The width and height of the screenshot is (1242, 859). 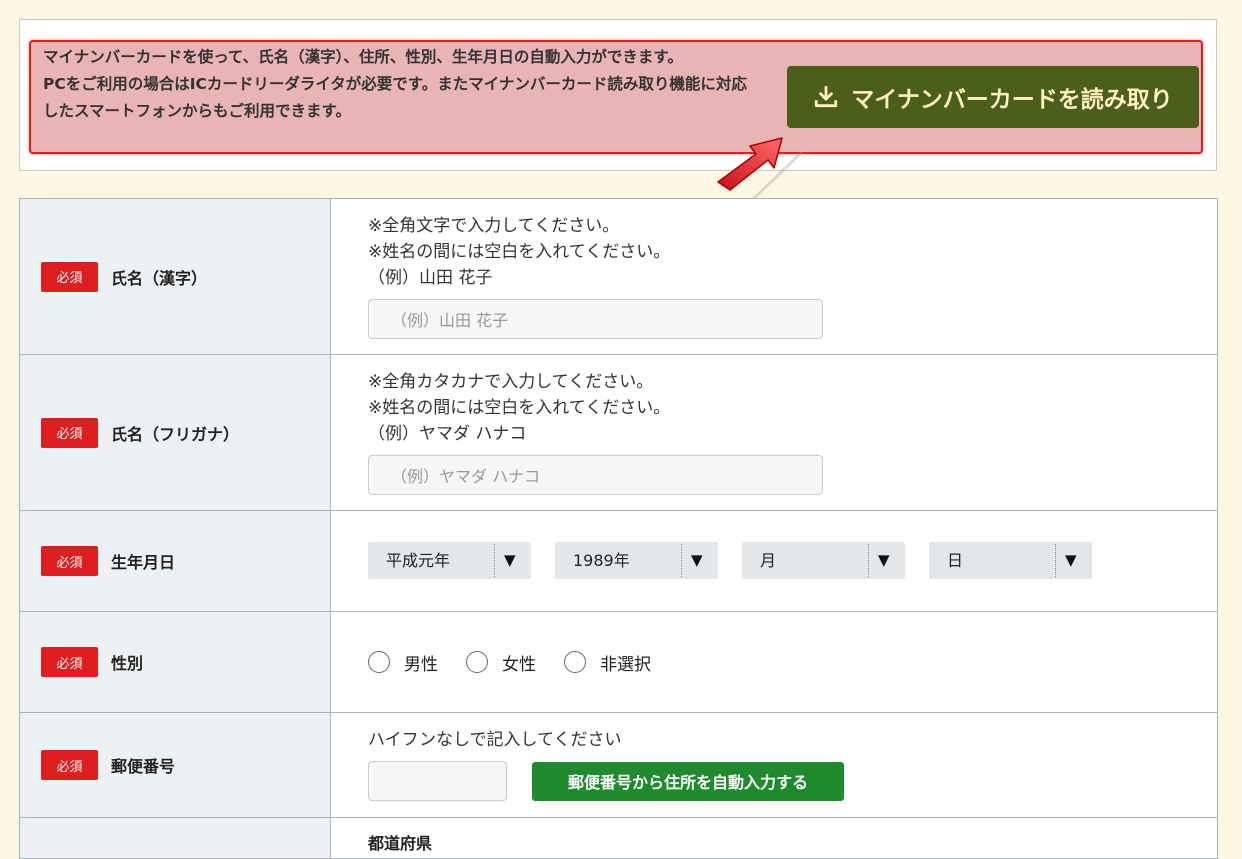 What do you see at coordinates (955, 560) in the screenshot?
I see `day-select-value: 日` at bounding box center [955, 560].